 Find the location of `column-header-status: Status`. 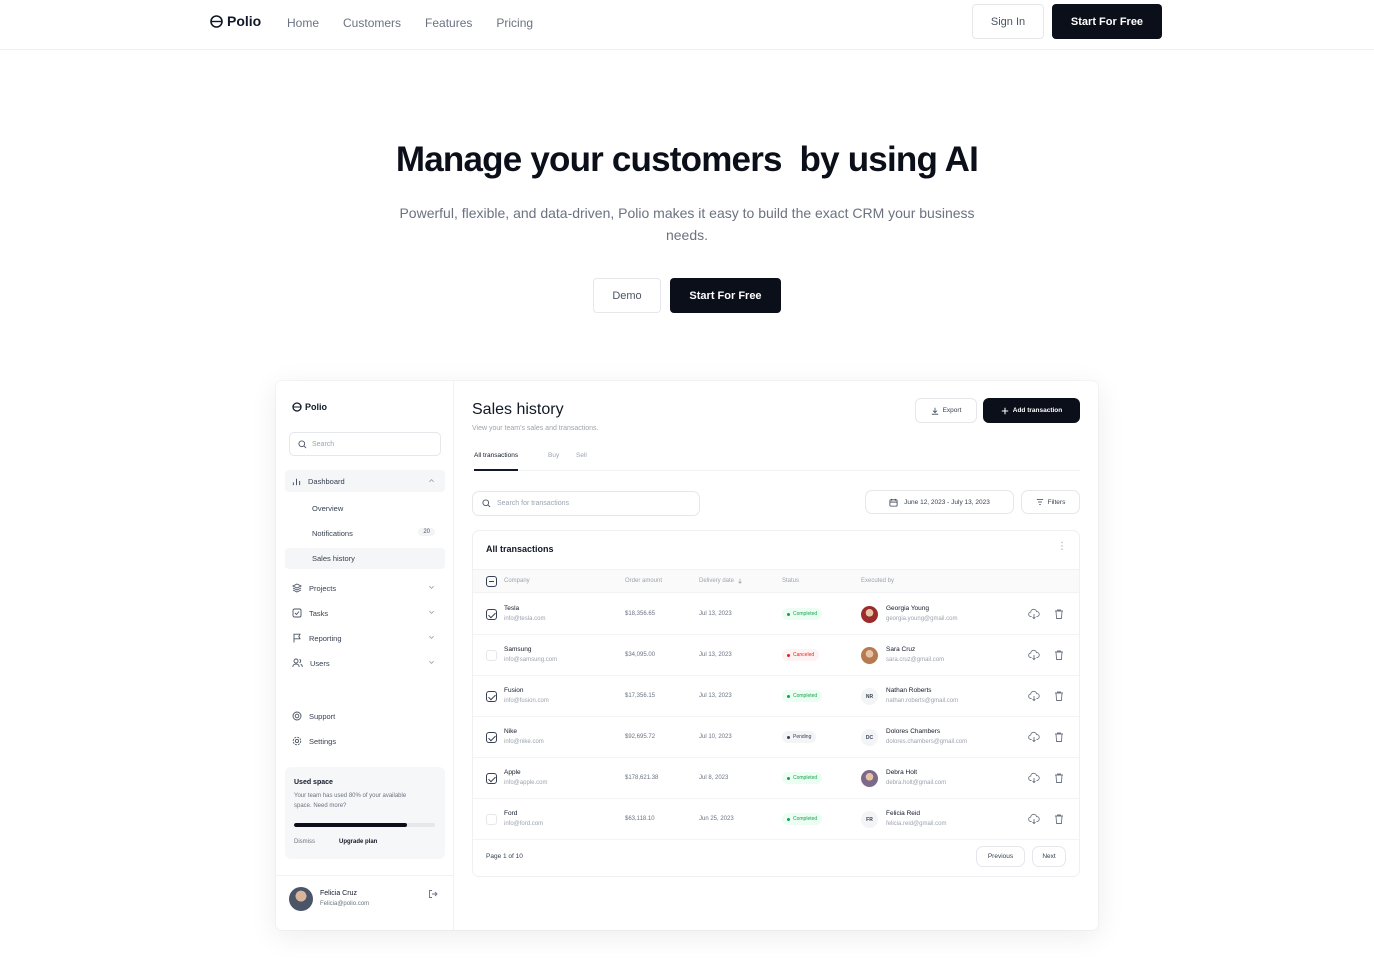

column-header-status: Status is located at coordinates (790, 581).